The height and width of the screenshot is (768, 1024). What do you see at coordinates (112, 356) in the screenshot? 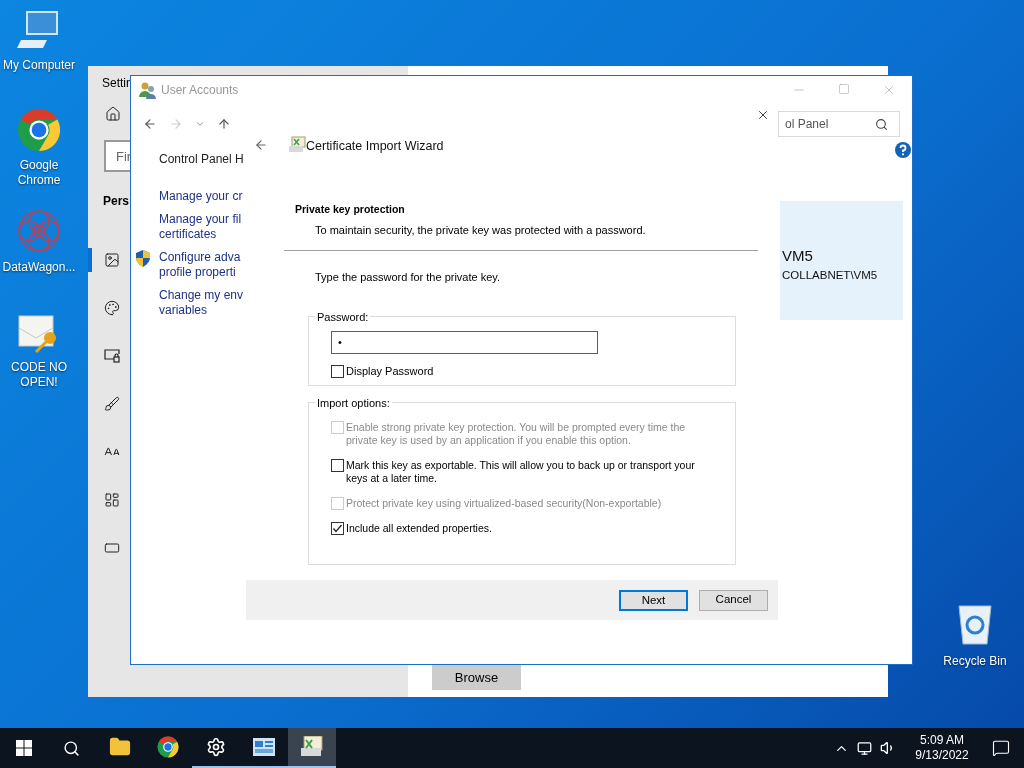
I see `screen-lock-icon` at bounding box center [112, 356].